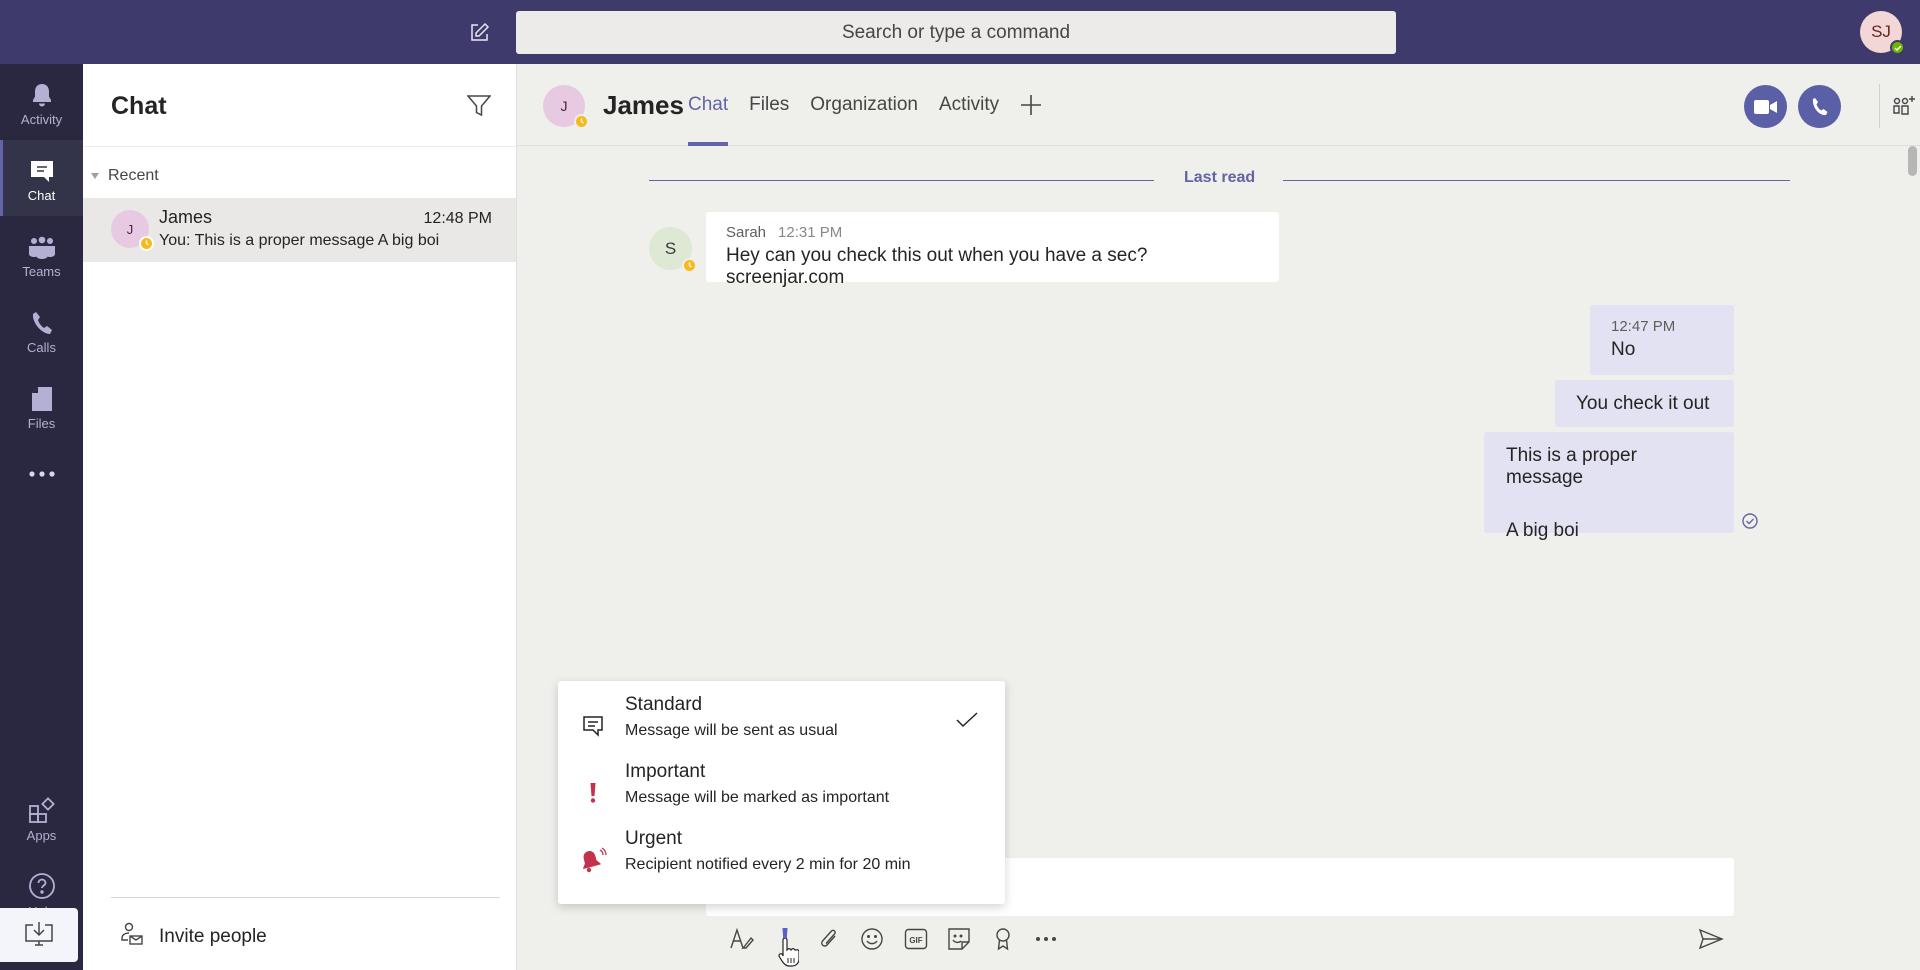  I want to click on format-icon, so click(742, 938).